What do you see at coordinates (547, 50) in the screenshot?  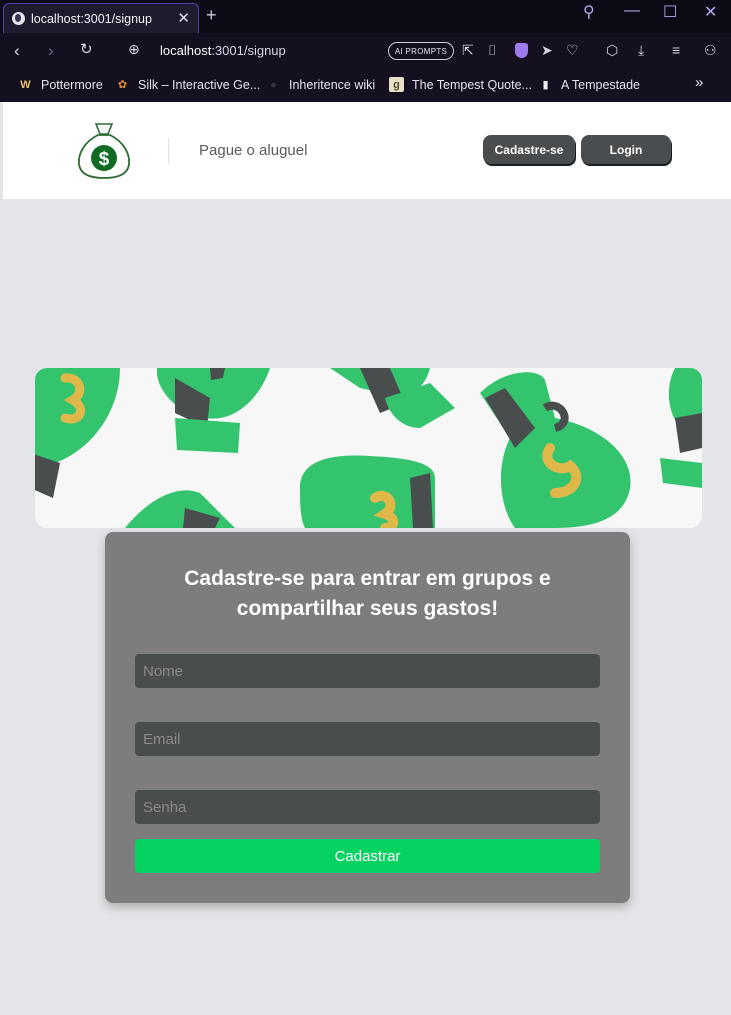 I see `send-icon: ➤` at bounding box center [547, 50].